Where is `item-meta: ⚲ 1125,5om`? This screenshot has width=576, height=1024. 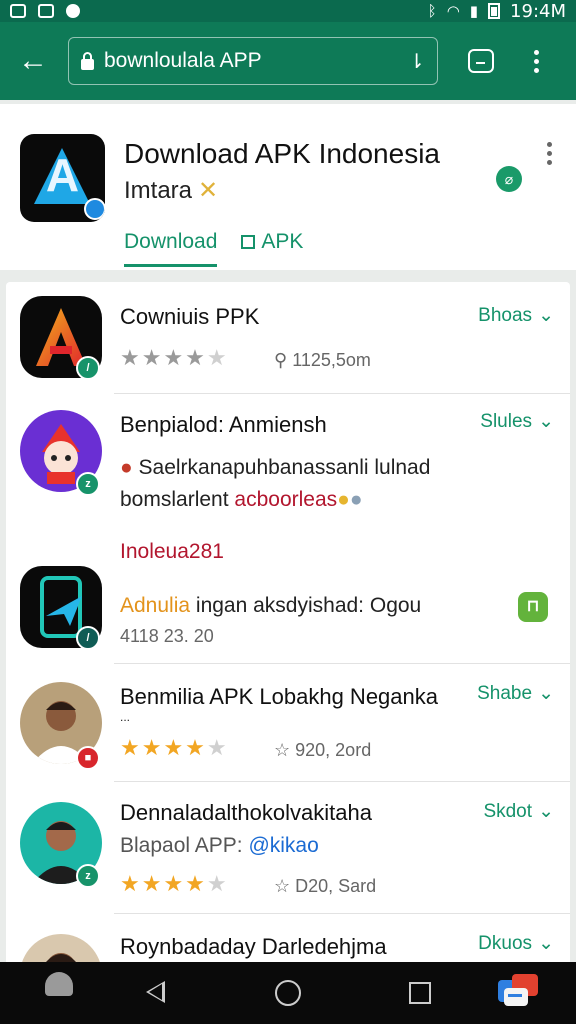
item-meta: ⚲ 1125,5om is located at coordinates (322, 360).